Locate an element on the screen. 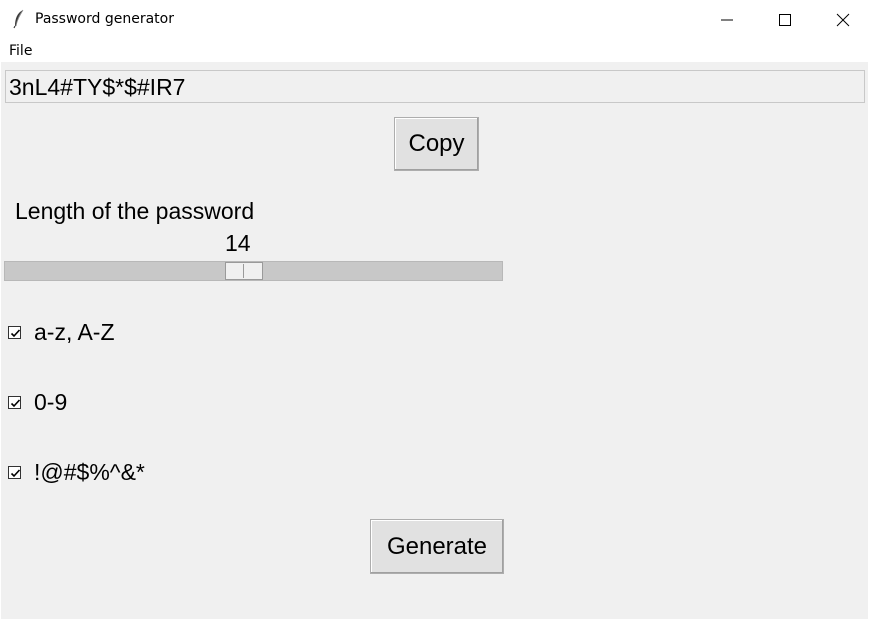  minimize-icon is located at coordinates (727, 20).